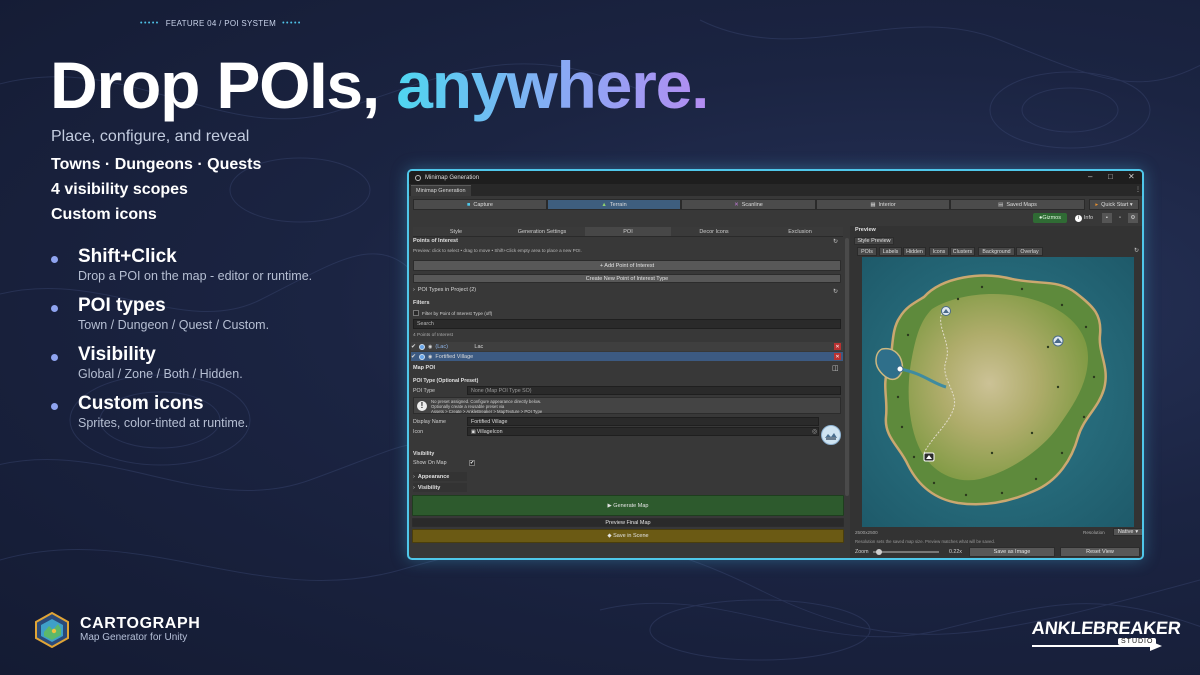 The width and height of the screenshot is (1200, 675). I want to click on poi-marker-icon, so click(422, 346).